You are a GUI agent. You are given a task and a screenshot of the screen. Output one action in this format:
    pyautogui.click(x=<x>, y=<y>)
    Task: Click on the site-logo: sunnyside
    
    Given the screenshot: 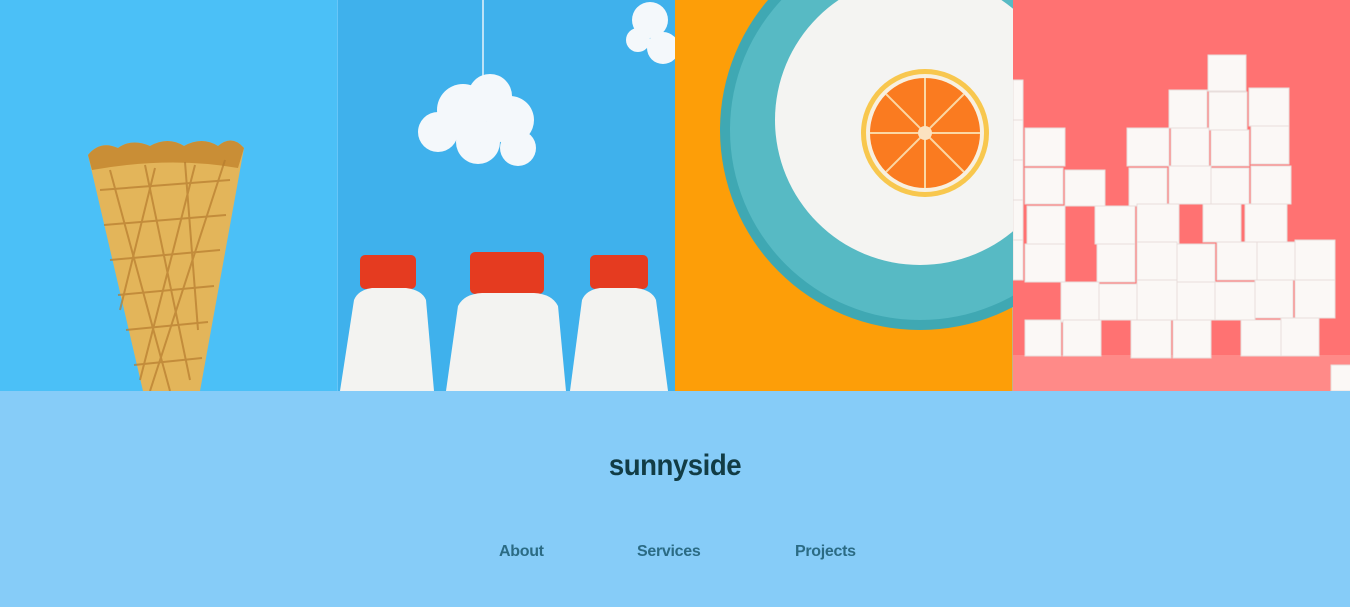 What is the action you would take?
    pyautogui.click(x=675, y=466)
    